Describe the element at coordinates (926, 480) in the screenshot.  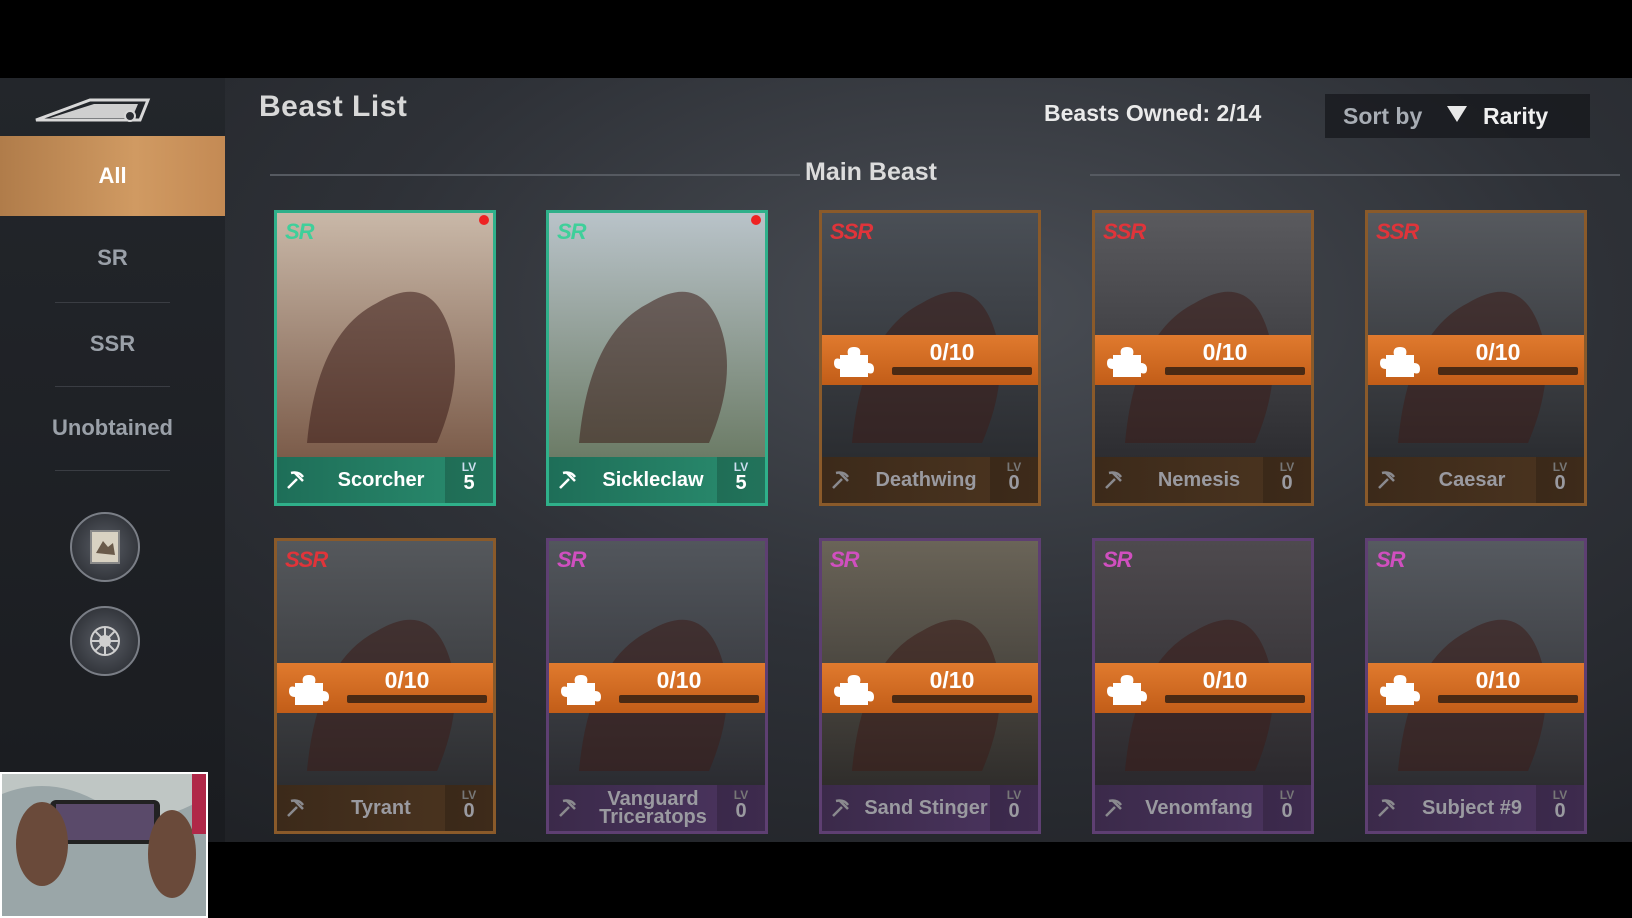
I see `beast-name: Deathwing` at that location.